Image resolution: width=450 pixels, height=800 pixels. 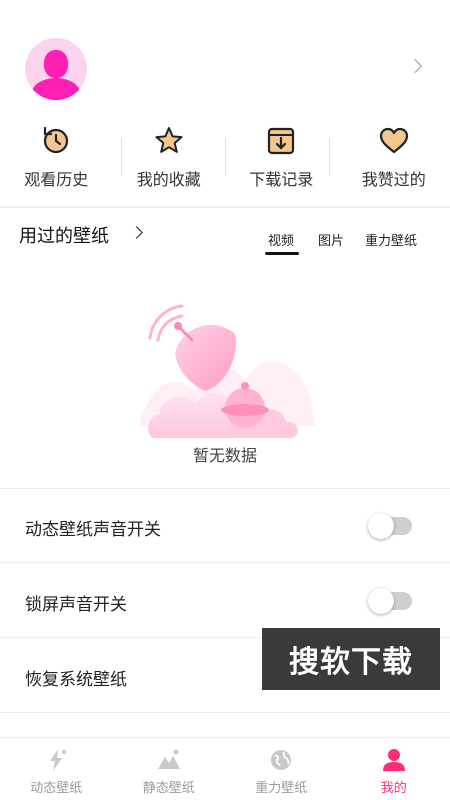 What do you see at coordinates (56, 89) in the screenshot?
I see `avatar-body` at bounding box center [56, 89].